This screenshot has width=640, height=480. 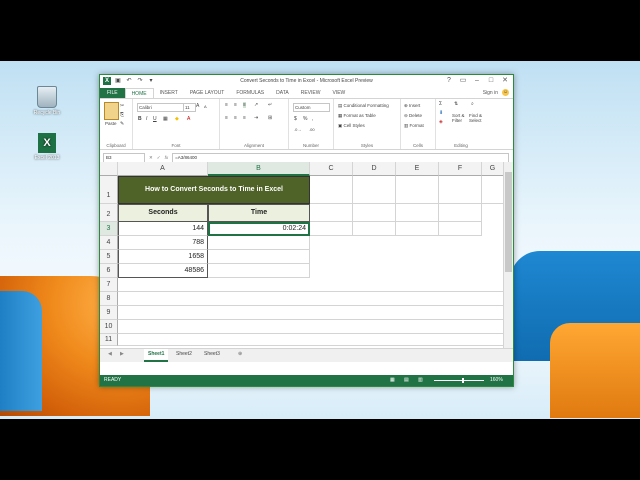 I want to click on borders-icon: ▦, so click(x=165, y=119).